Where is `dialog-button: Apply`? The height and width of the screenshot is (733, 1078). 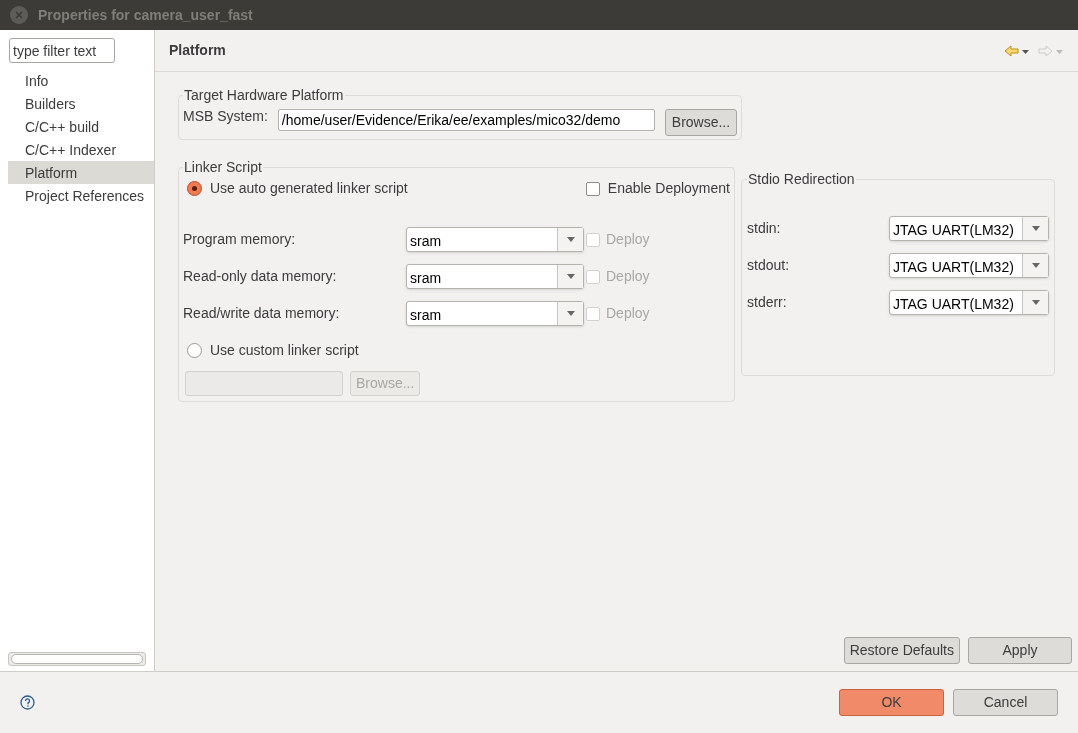
dialog-button: Apply is located at coordinates (1020, 650).